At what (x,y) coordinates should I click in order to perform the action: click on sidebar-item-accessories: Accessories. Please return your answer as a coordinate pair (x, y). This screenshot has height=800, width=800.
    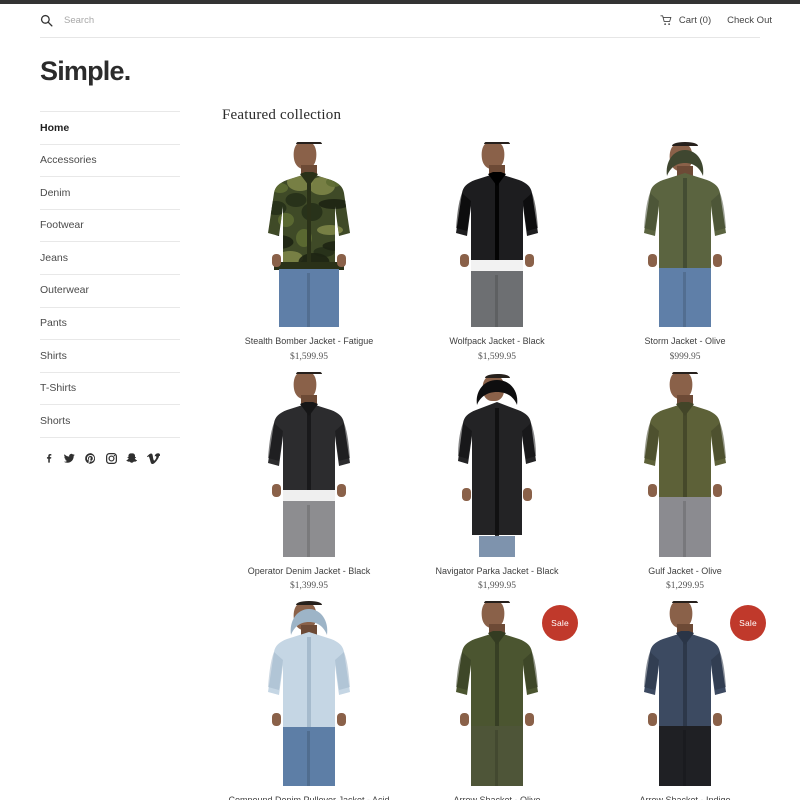
    Looking at the image, I should click on (110, 161).